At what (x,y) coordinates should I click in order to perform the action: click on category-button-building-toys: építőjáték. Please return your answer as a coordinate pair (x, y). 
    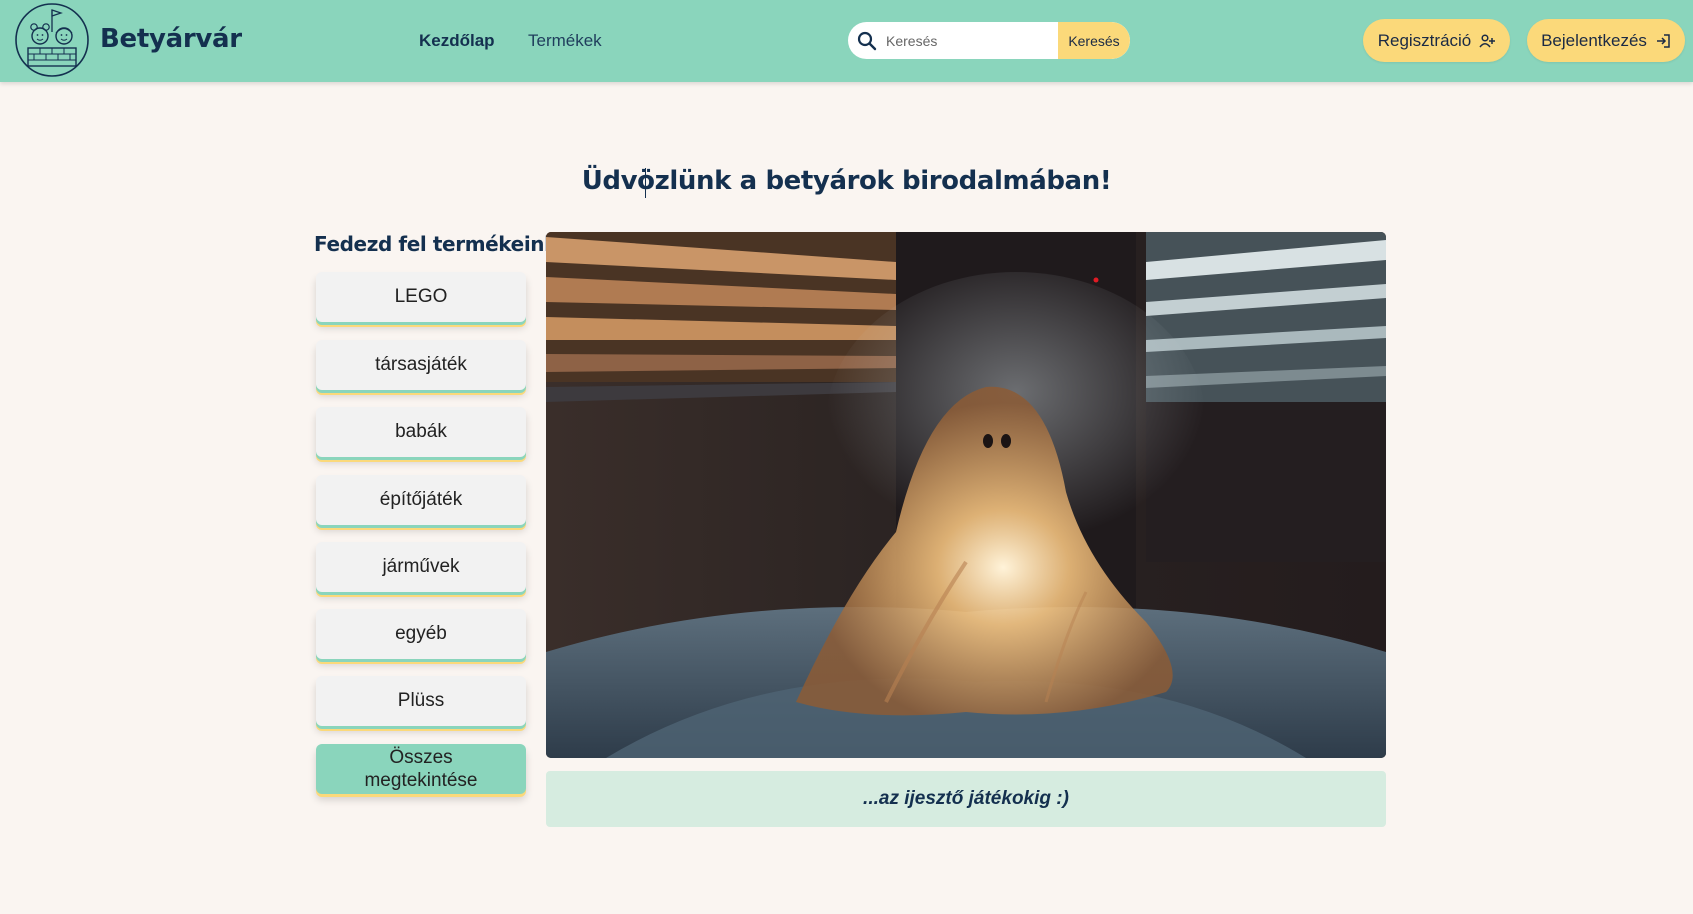
    Looking at the image, I should click on (421, 500).